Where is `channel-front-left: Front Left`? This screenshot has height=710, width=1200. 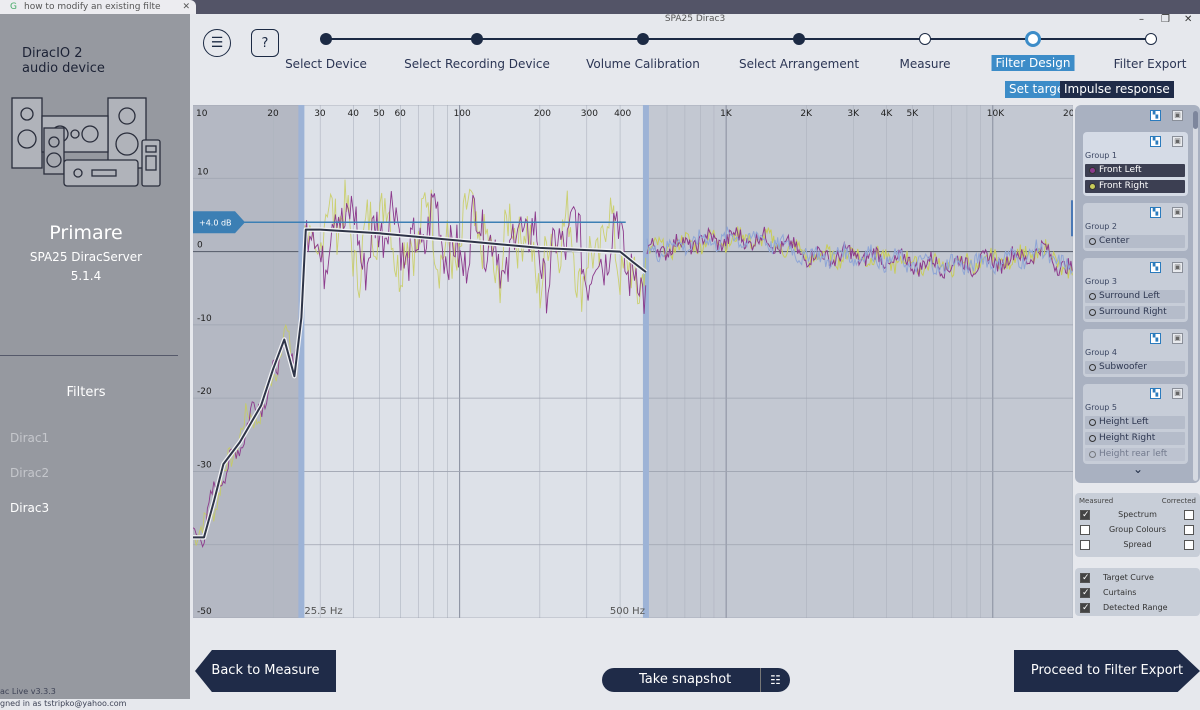 channel-front-left: Front Left is located at coordinates (1135, 170).